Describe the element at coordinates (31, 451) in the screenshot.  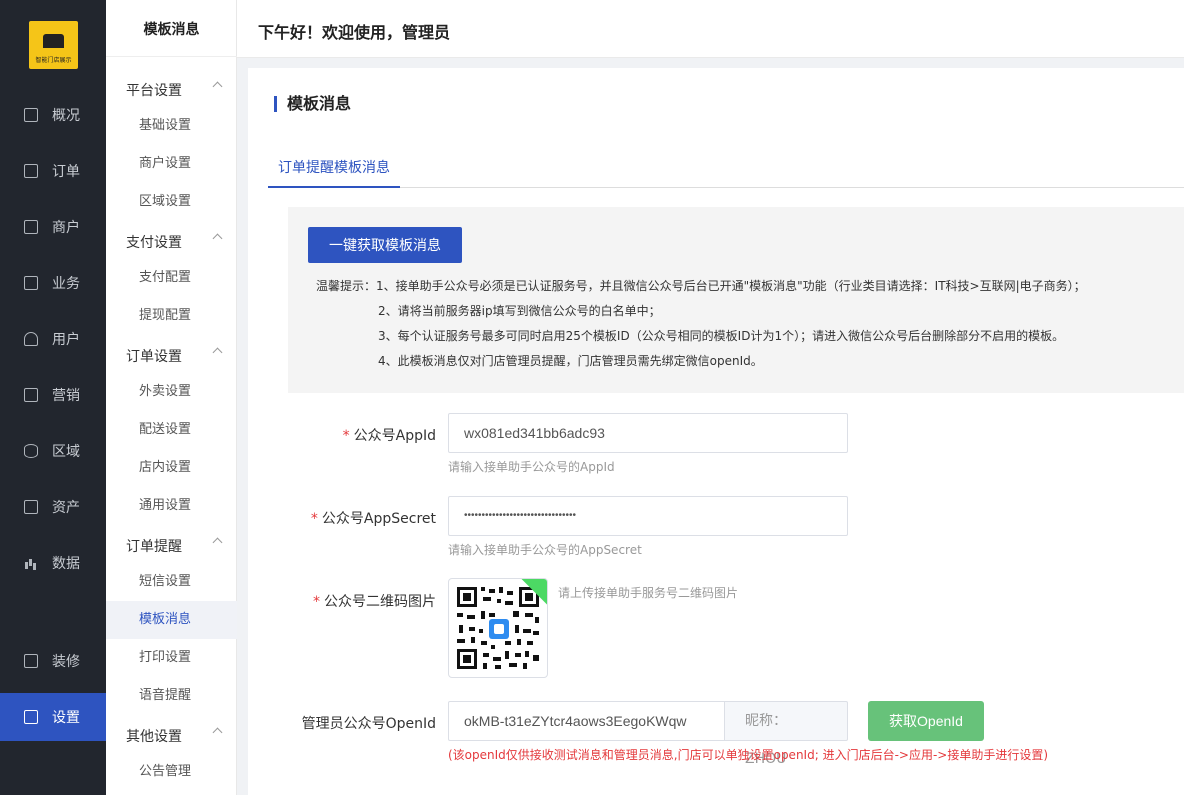
I see `database-icon` at that location.